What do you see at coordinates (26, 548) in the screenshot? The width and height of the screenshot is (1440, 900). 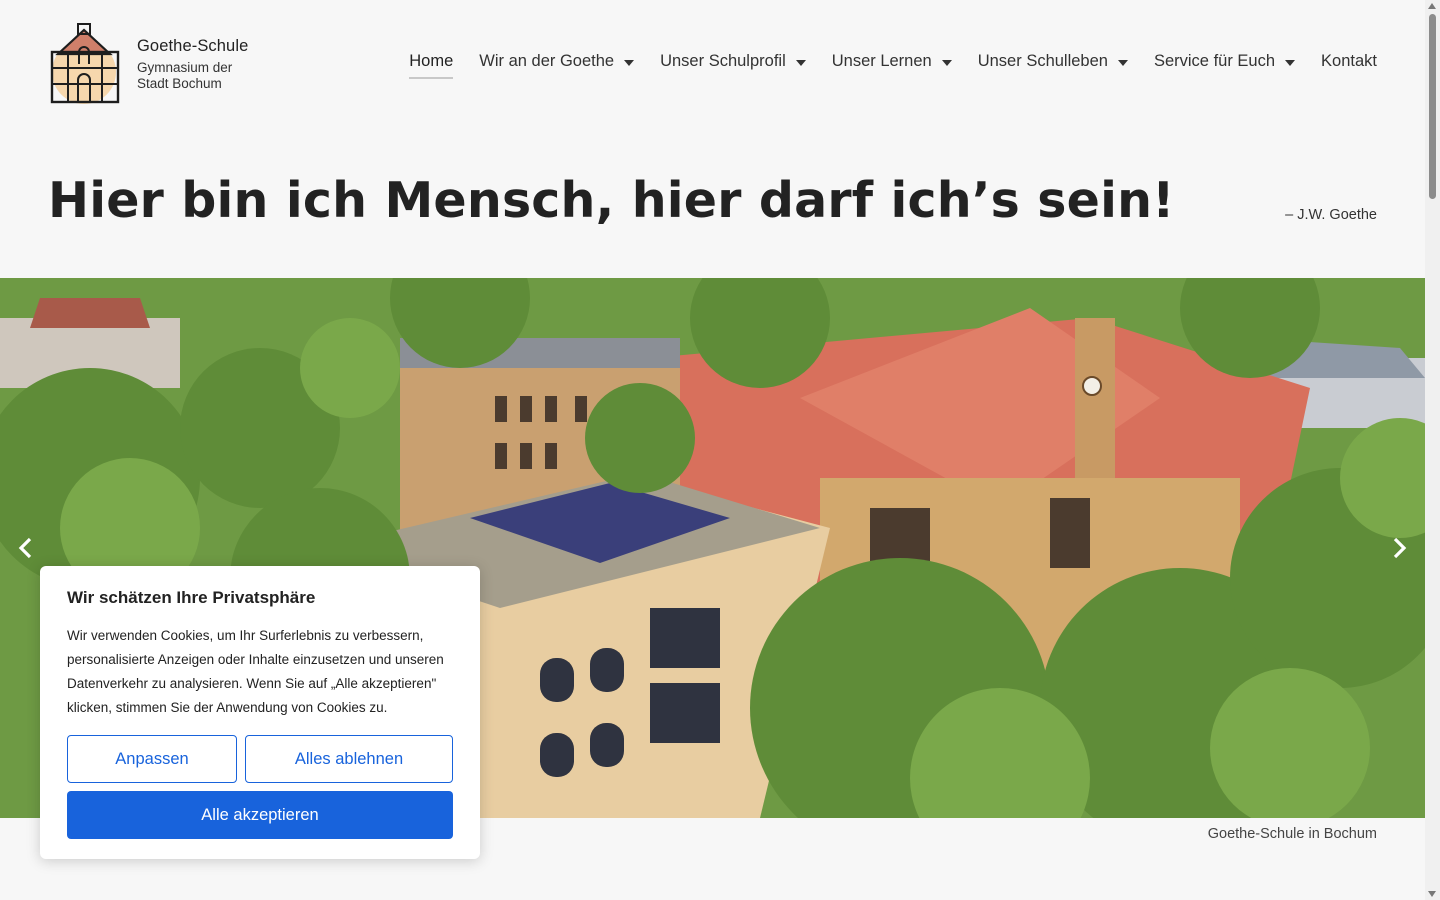 I see `chevron-left-icon` at bounding box center [26, 548].